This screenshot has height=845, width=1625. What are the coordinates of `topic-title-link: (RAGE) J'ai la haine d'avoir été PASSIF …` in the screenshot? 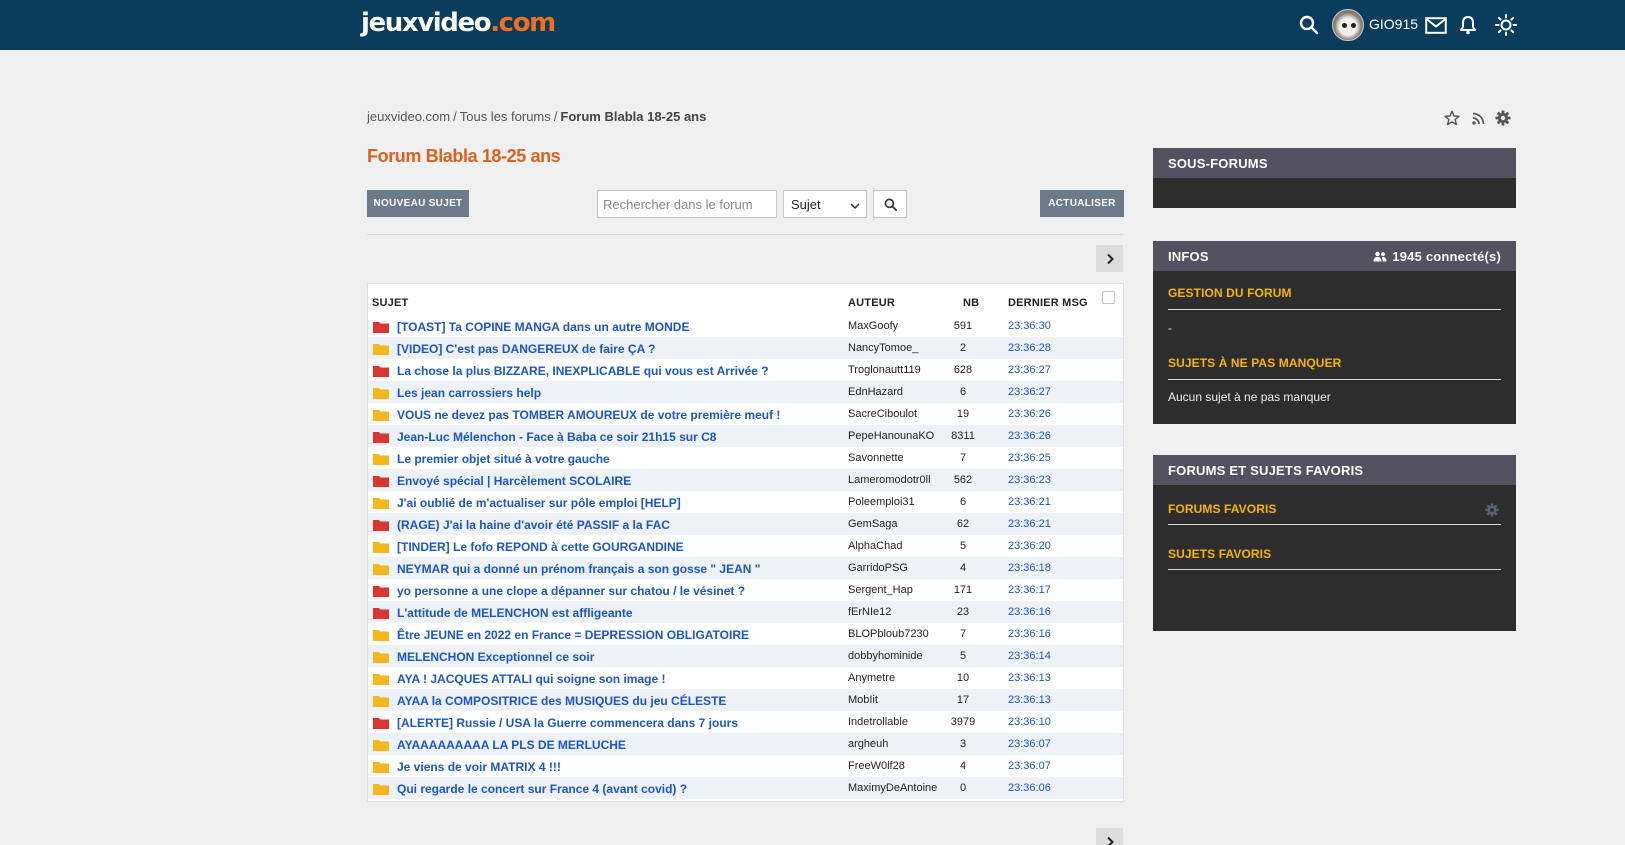 It's located at (533, 525).